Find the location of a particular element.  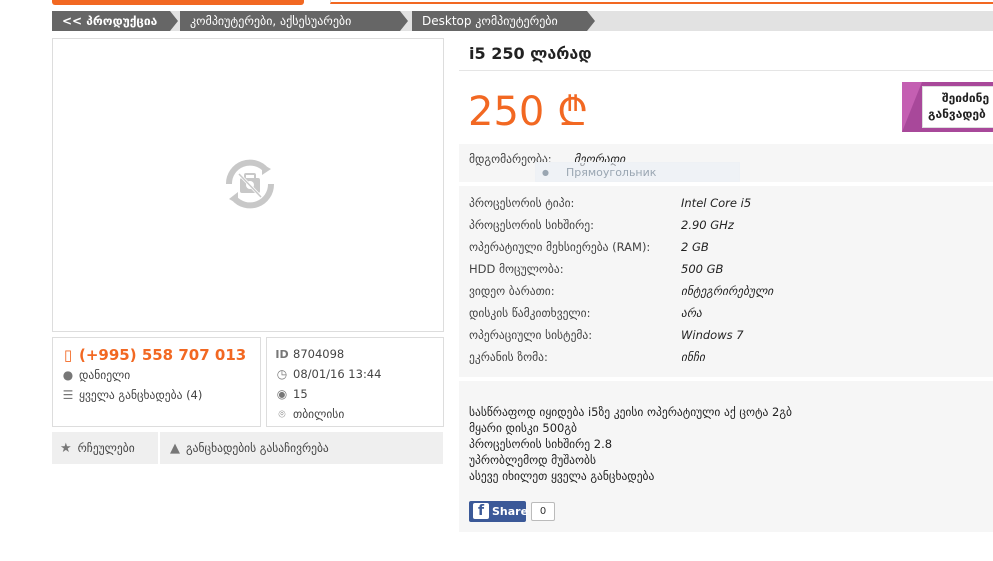

mobile-phone-icon: ▯ is located at coordinates (68, 355).